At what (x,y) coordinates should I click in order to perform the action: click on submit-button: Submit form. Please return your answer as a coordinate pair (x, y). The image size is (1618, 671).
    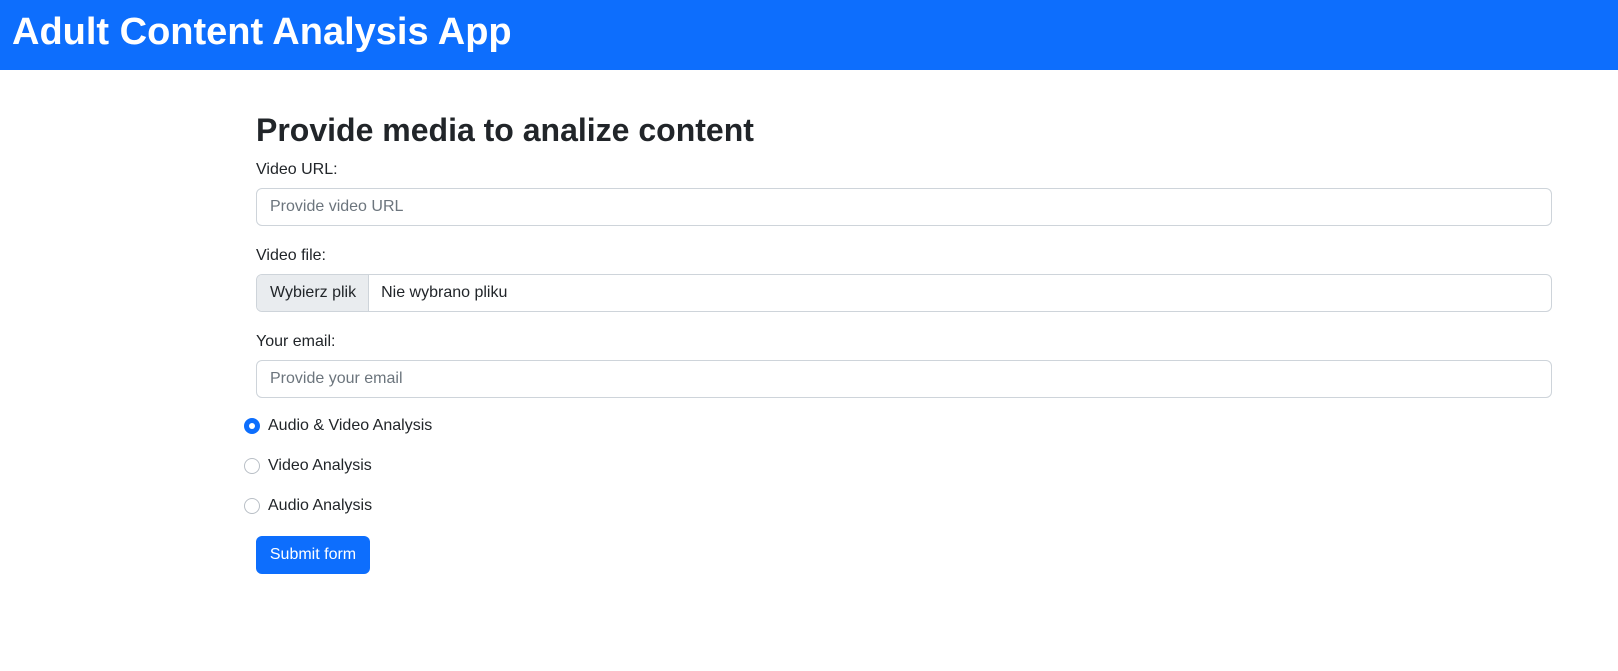
    Looking at the image, I should click on (313, 555).